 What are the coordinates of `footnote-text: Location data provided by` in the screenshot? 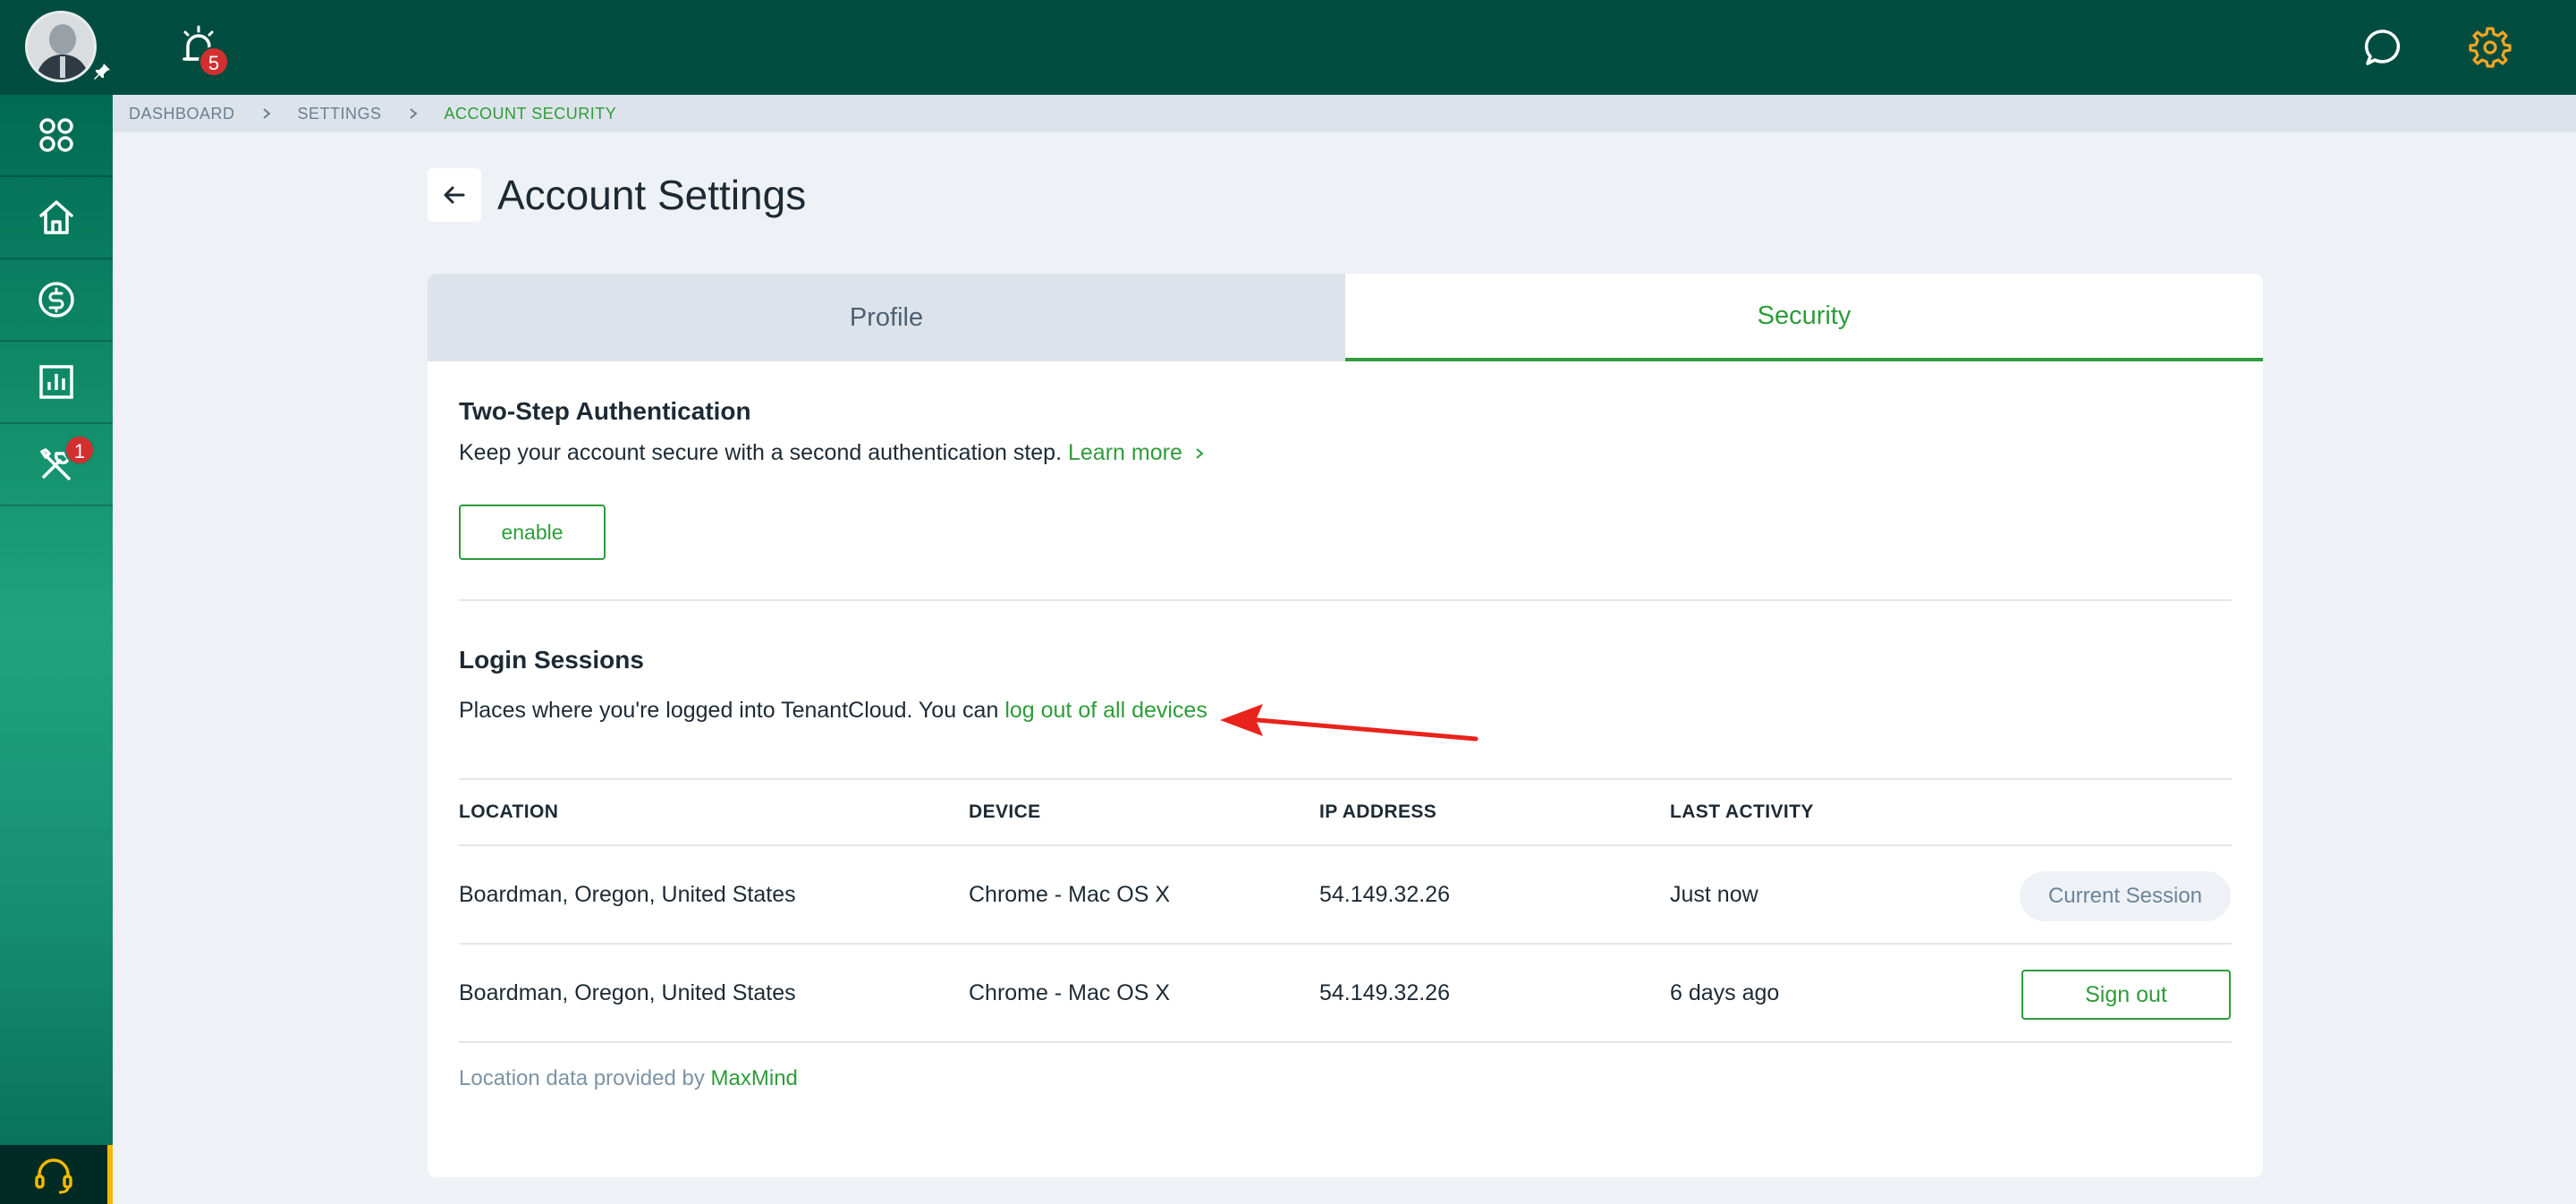 It's located at (582, 1078).